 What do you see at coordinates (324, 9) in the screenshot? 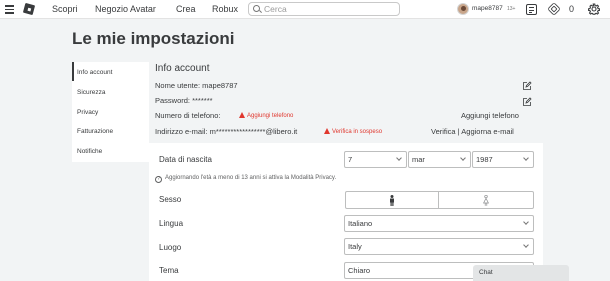
I see `search-input: Cerca` at bounding box center [324, 9].